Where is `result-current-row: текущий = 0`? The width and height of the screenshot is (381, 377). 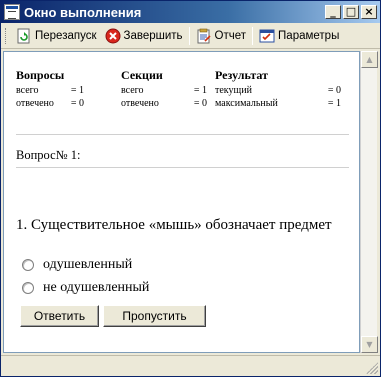 result-current-row: текущий = 0 is located at coordinates (278, 90).